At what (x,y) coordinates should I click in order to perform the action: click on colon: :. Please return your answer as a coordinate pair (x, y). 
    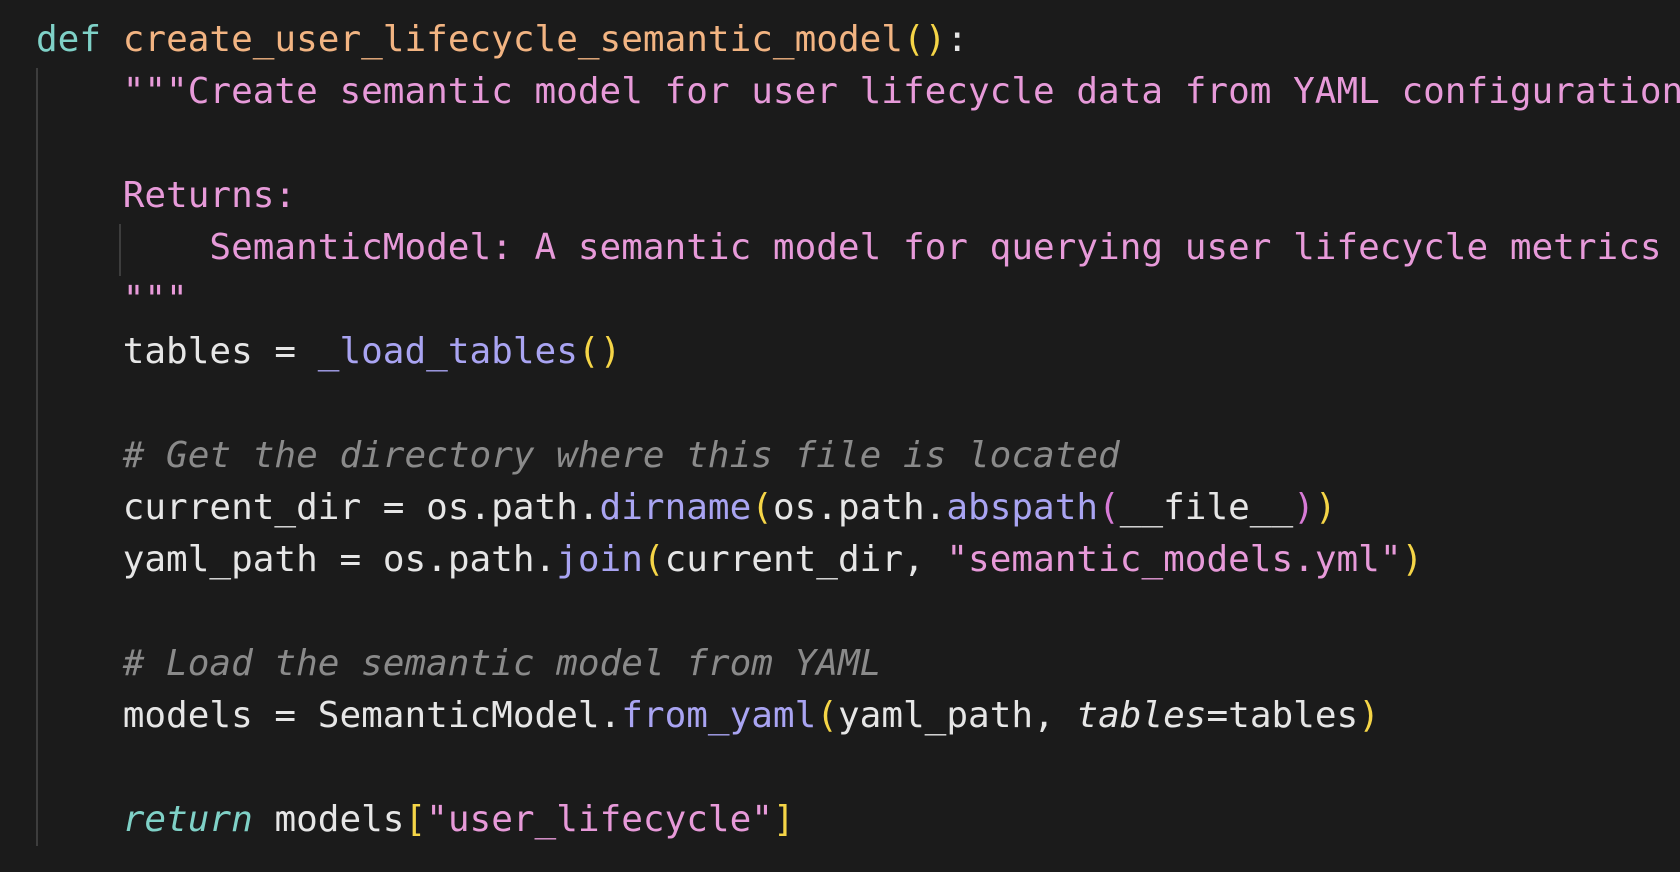
    Looking at the image, I should click on (957, 39).